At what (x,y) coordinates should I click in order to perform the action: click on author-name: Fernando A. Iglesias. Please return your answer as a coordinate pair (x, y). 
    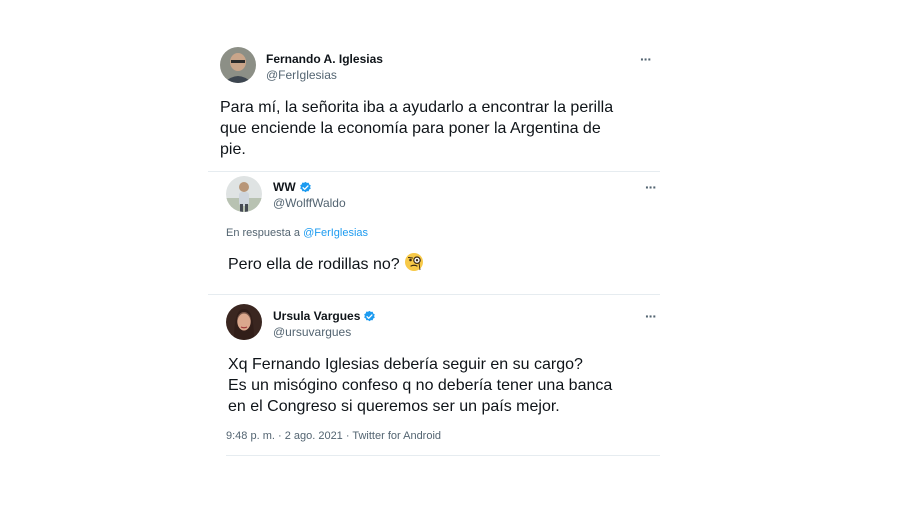
    Looking at the image, I should click on (324, 59).